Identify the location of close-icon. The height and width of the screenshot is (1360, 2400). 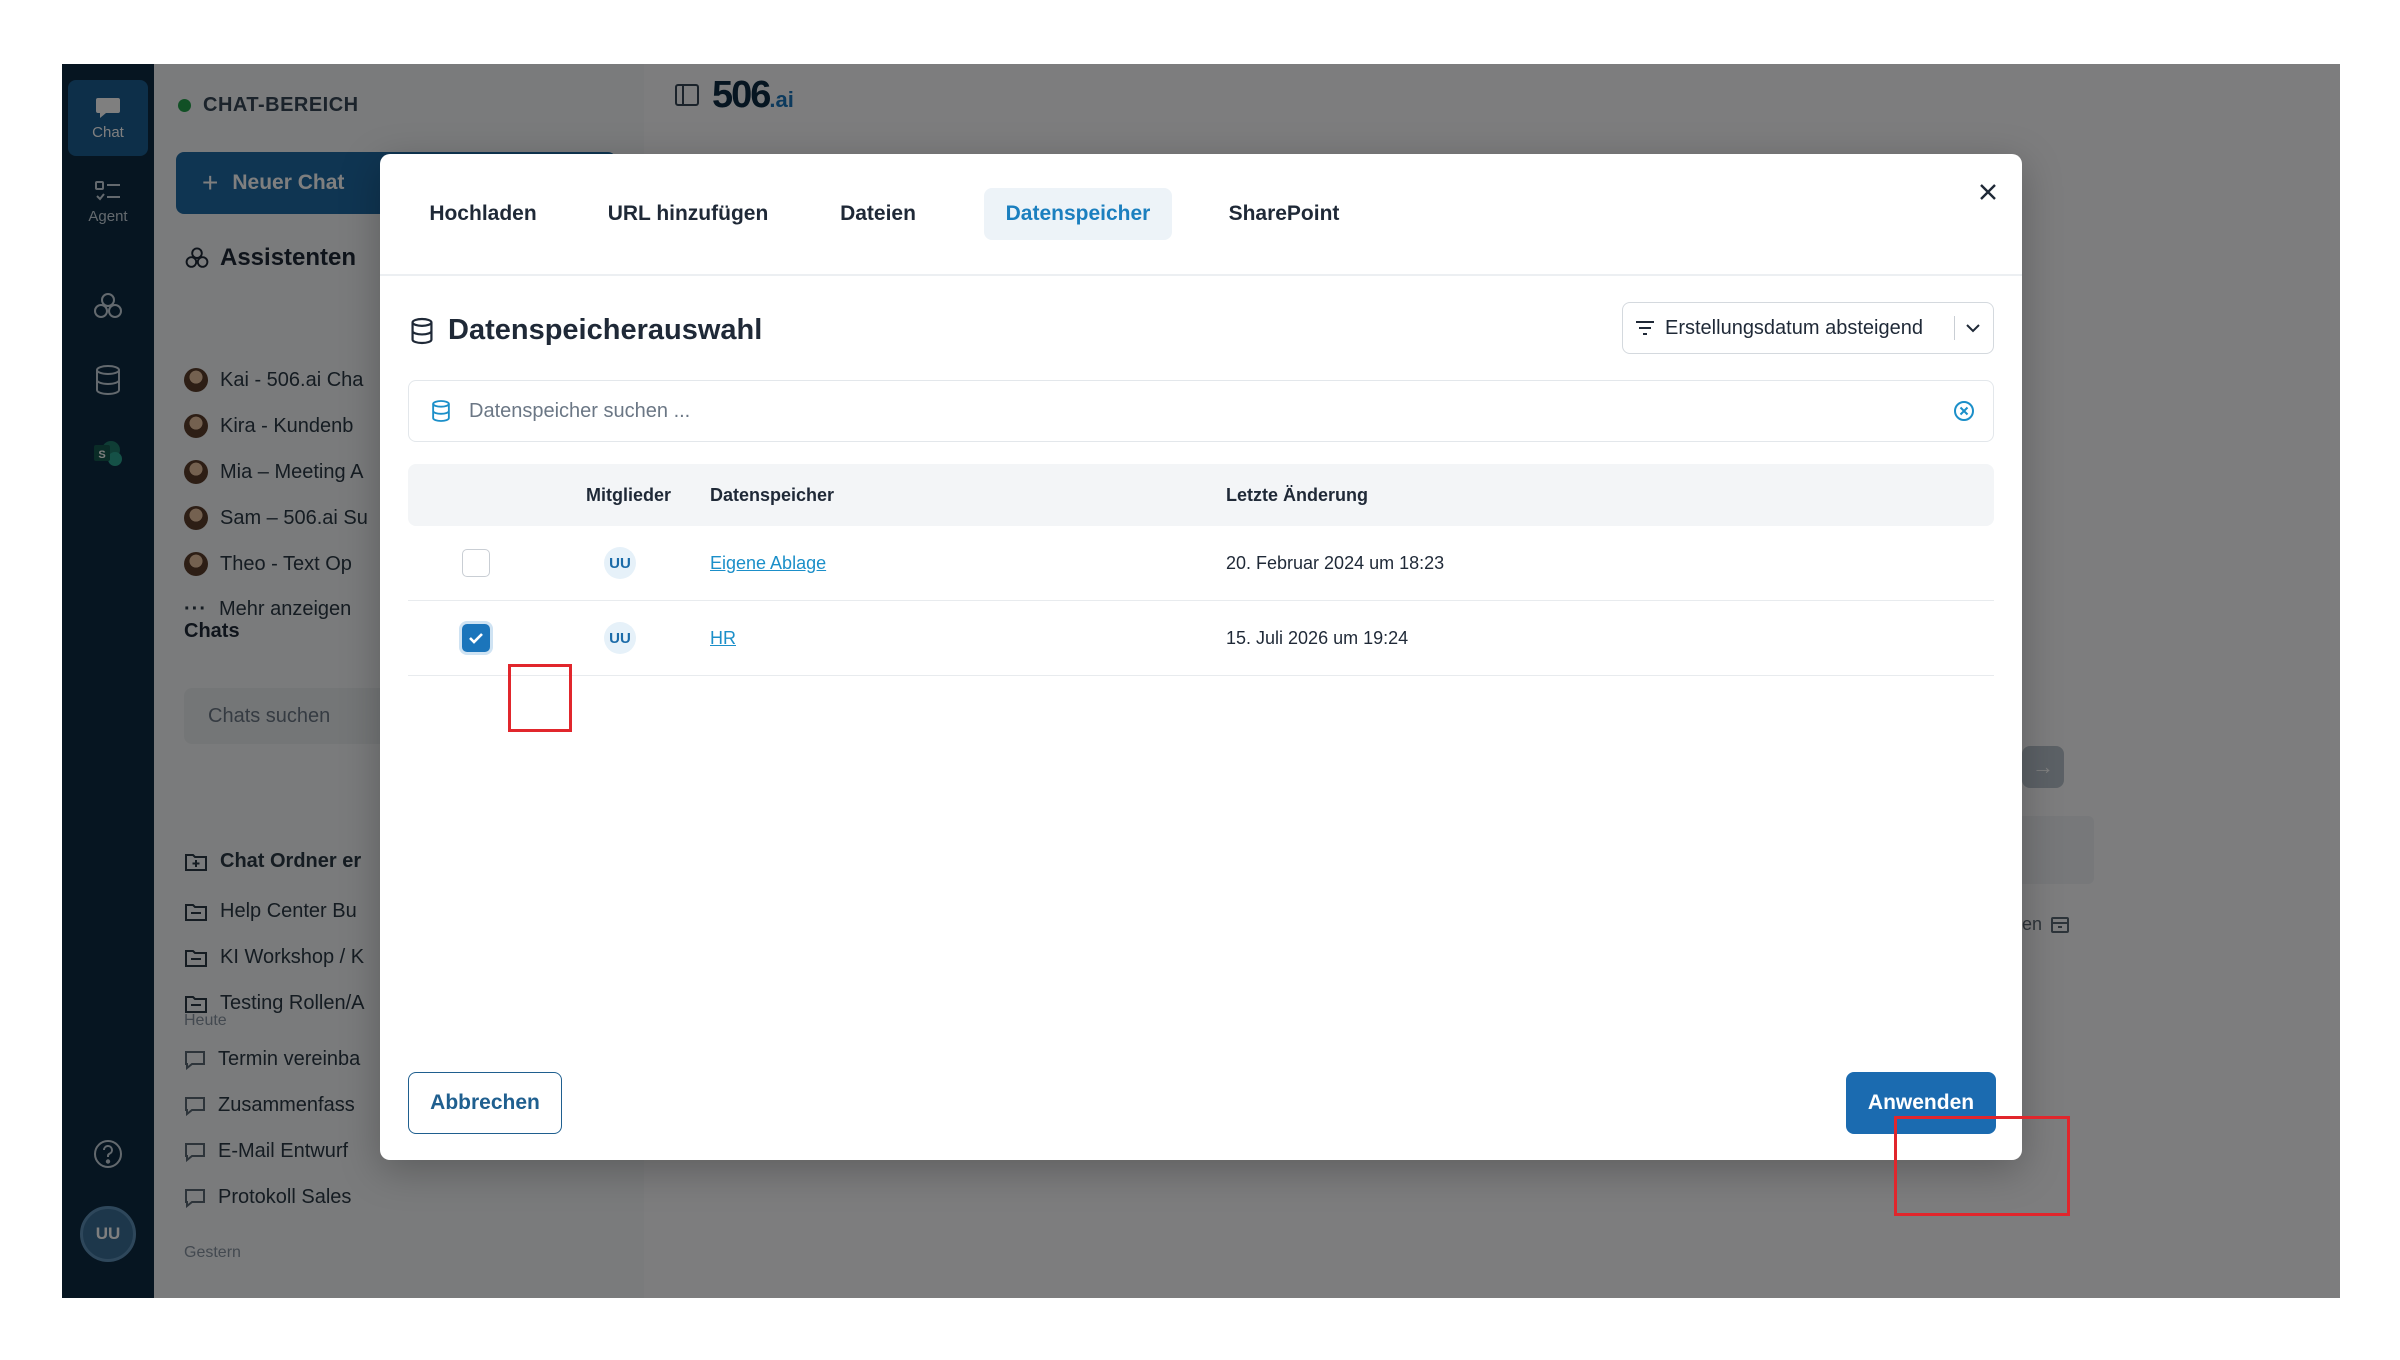
(1988, 192).